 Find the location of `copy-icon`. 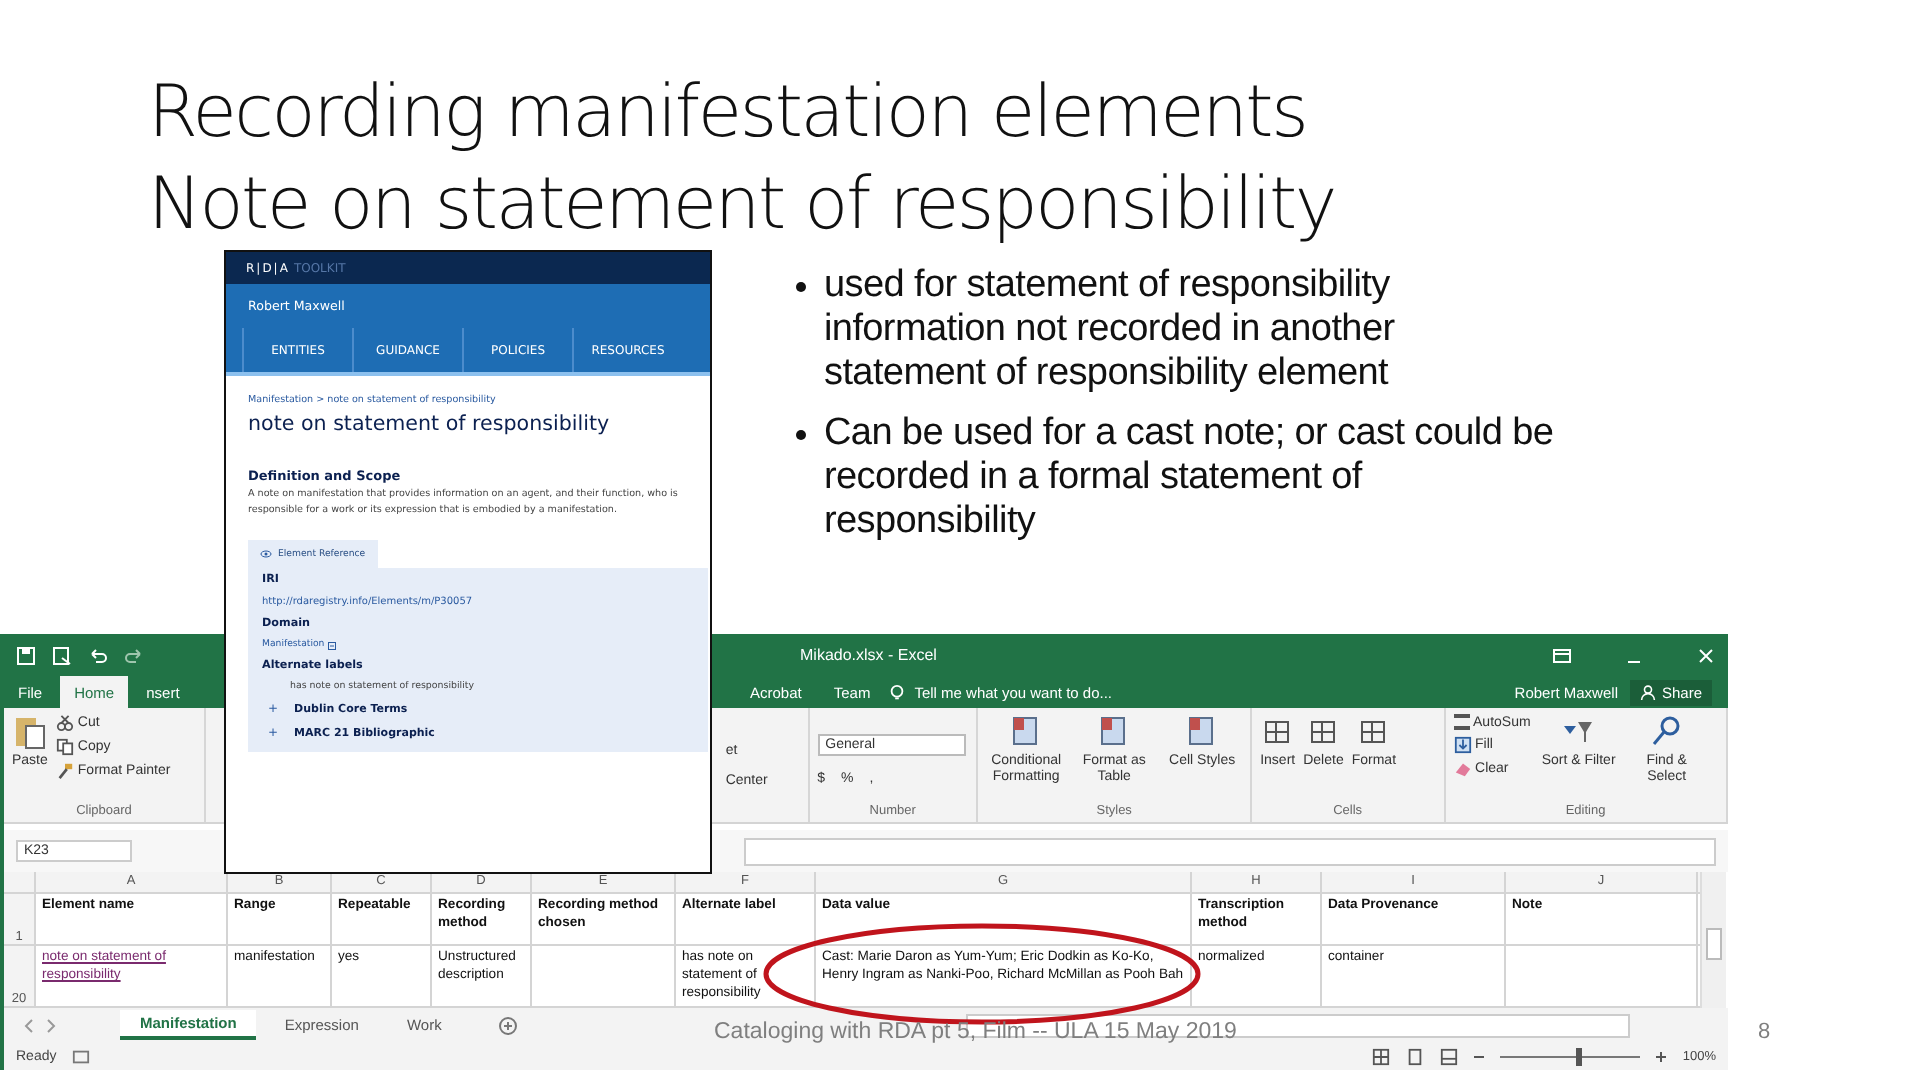

copy-icon is located at coordinates (64, 747).